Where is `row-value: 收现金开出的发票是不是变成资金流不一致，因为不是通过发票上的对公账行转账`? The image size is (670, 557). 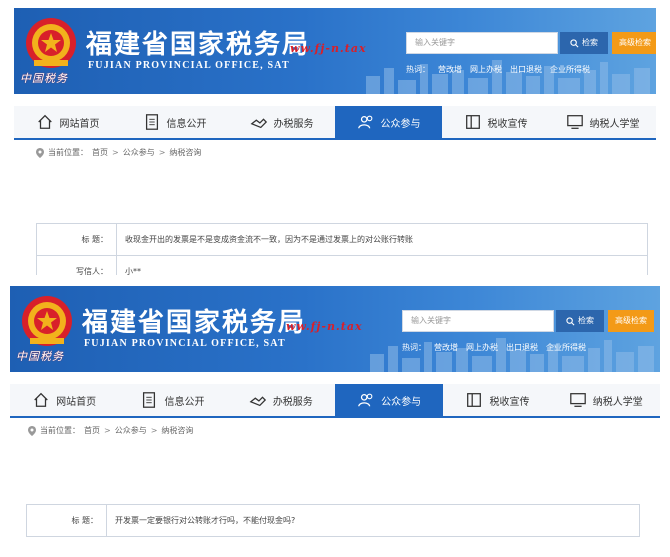 row-value: 收现金开出的发票是不是变成资金流不一致，因为不是通过发票上的对公账行转账 is located at coordinates (269, 239).